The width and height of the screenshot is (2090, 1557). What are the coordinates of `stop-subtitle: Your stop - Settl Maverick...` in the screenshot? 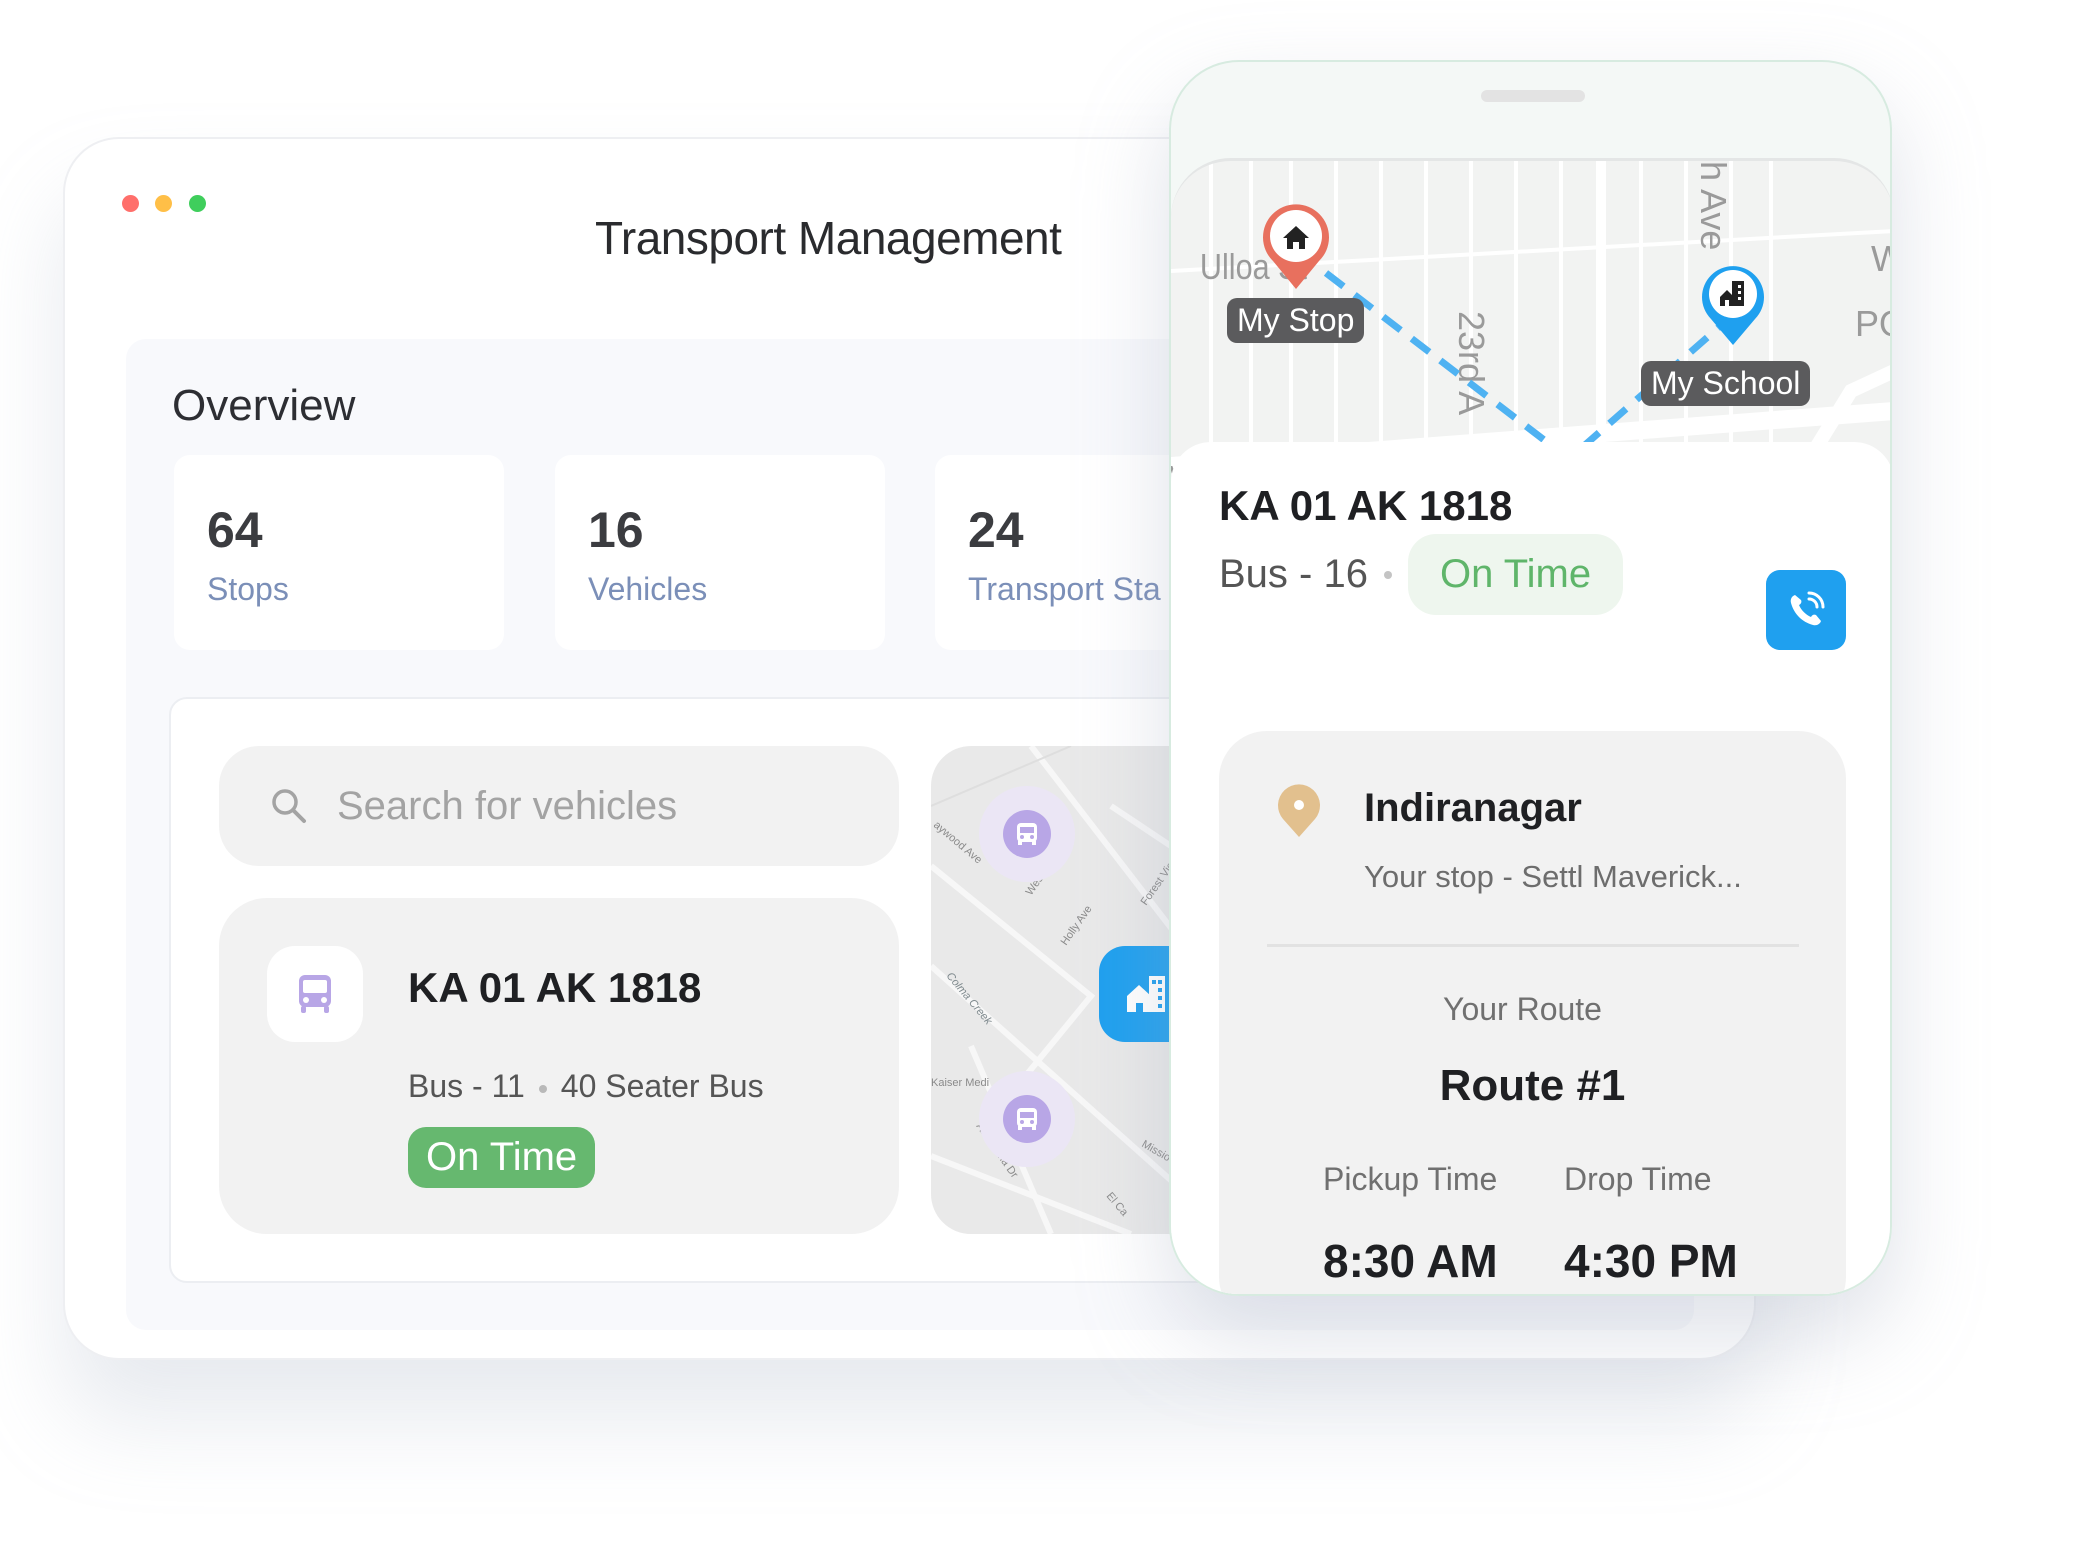 It's located at (1553, 876).